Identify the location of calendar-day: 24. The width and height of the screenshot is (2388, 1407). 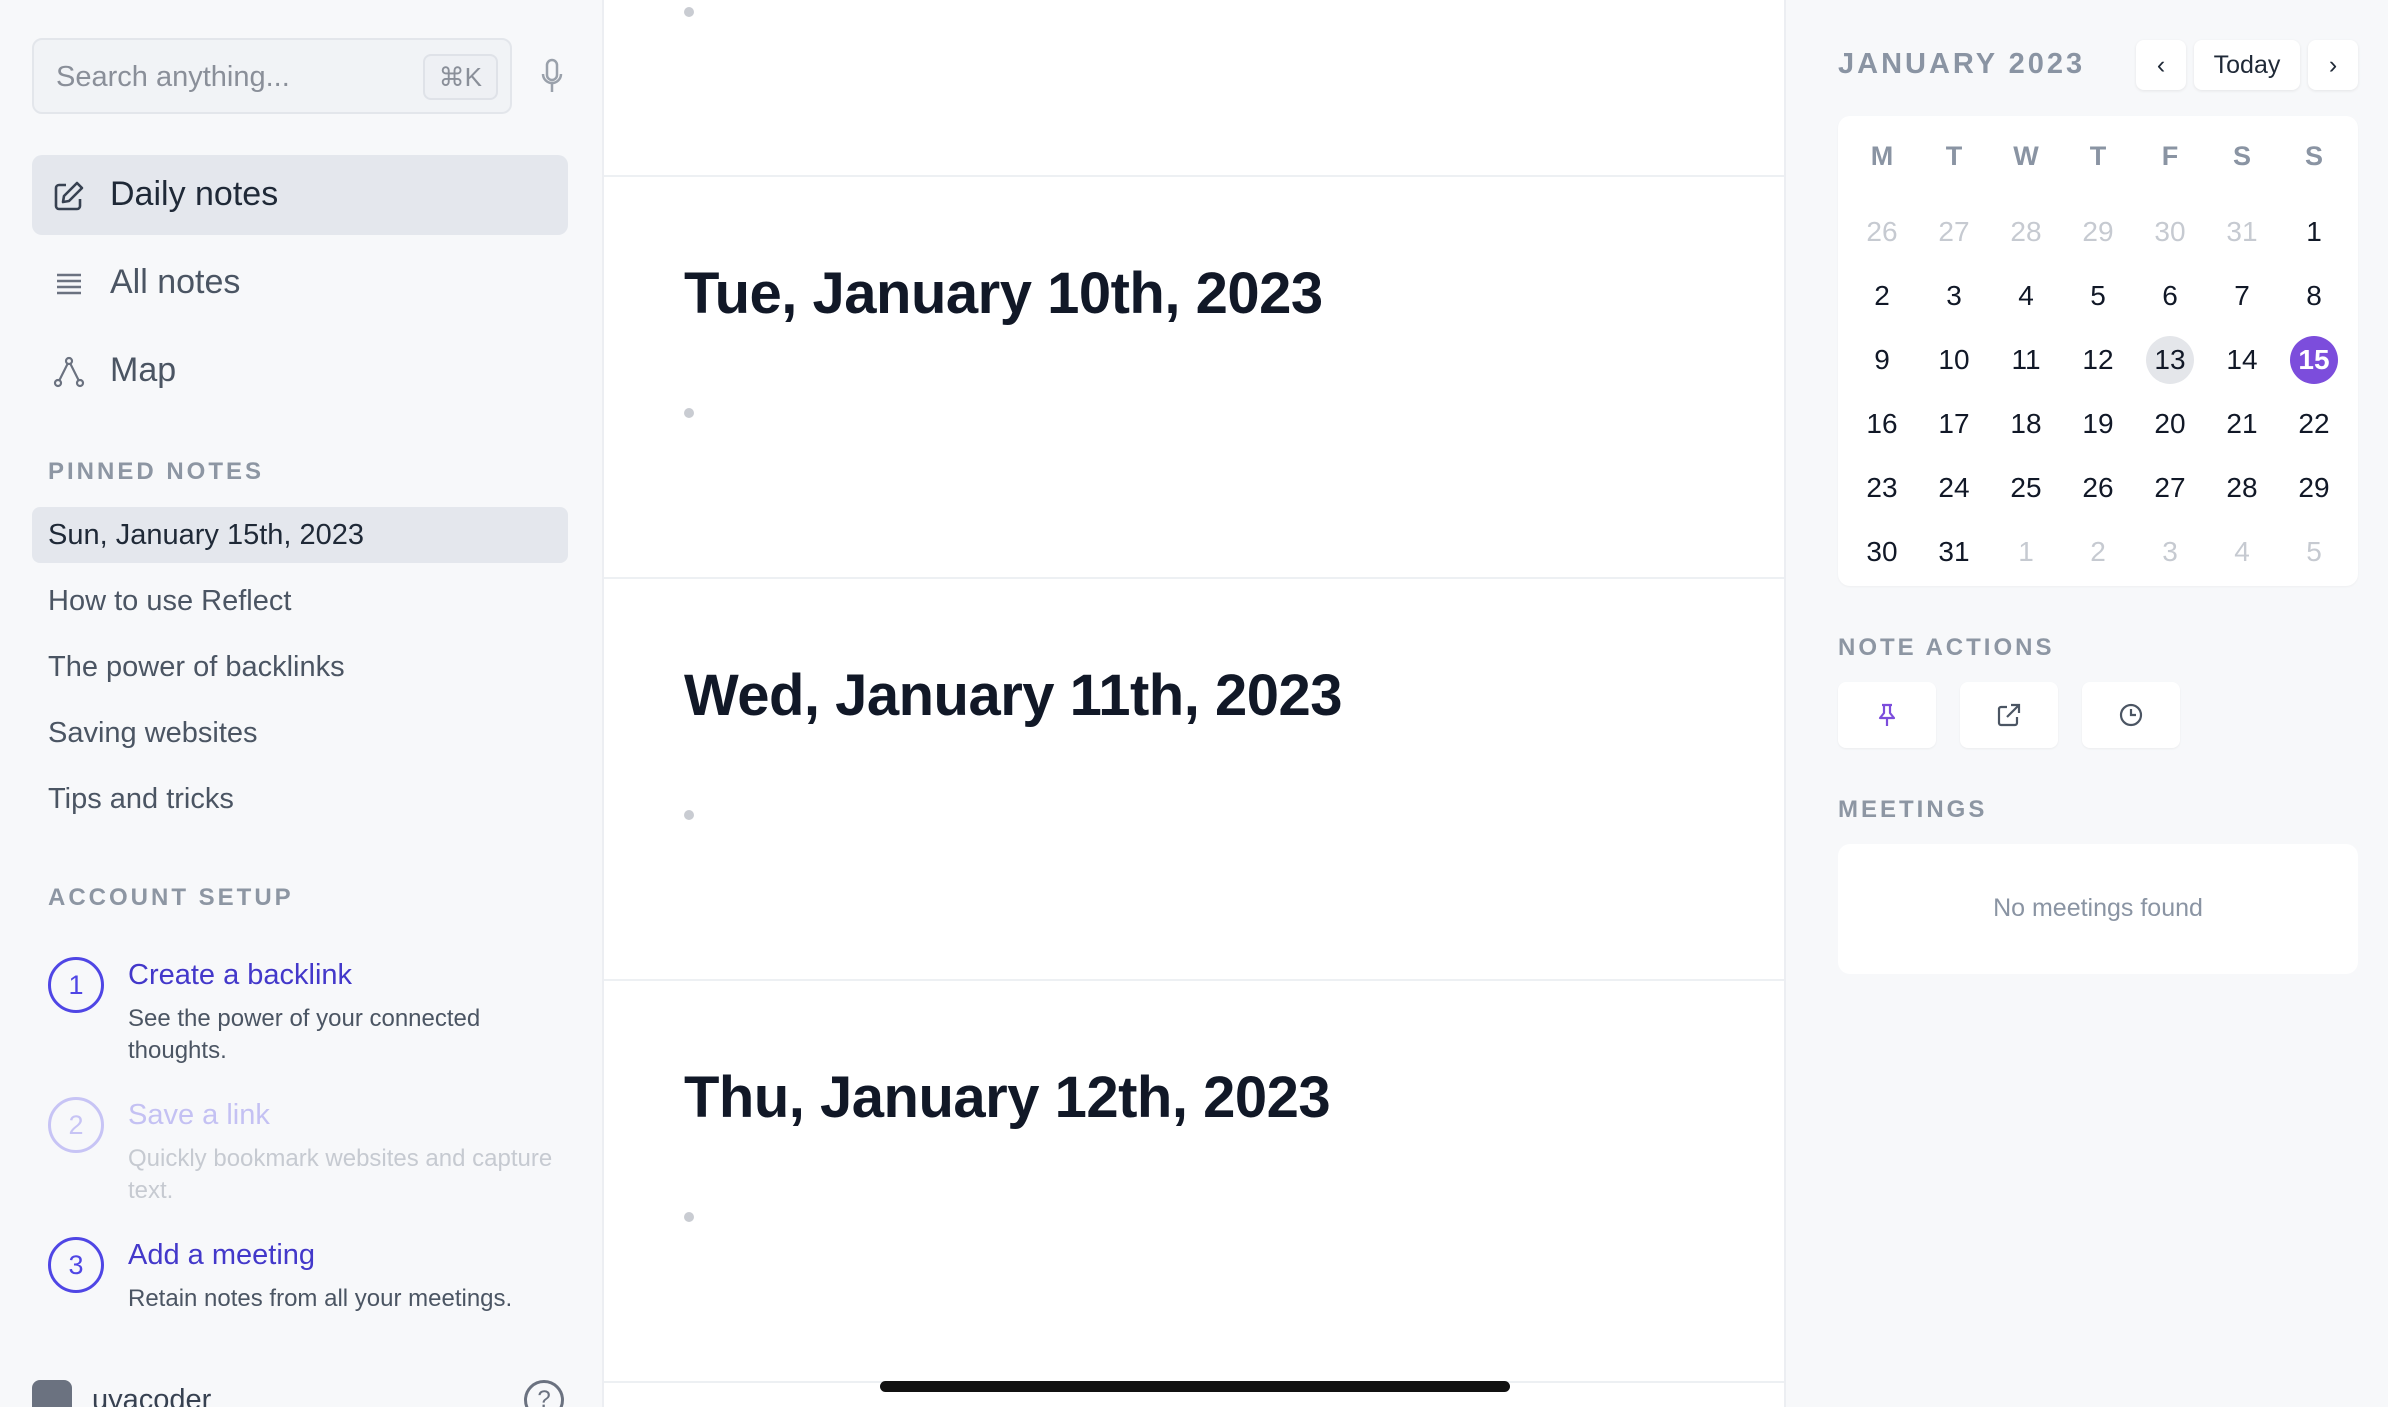
(1954, 488).